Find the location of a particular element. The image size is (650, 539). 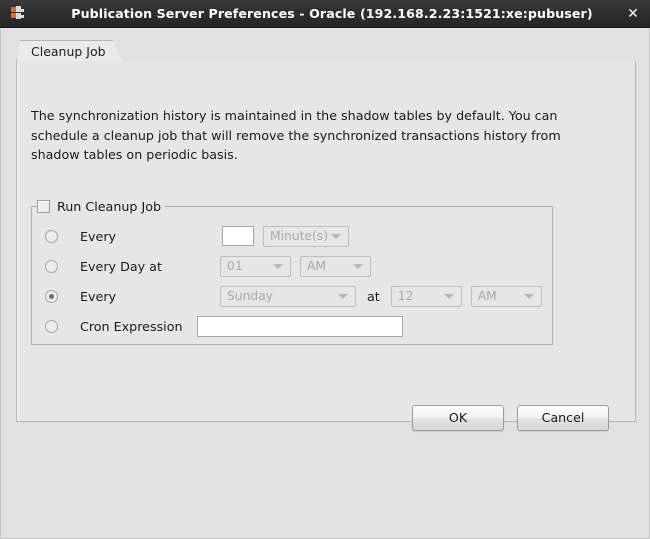

radio-every-weekday-at is located at coordinates (51, 296).